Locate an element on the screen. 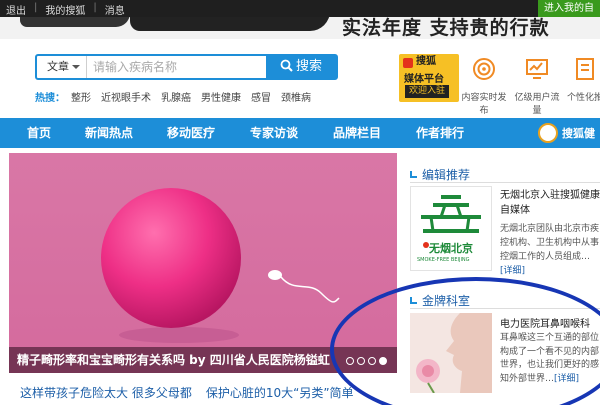 Image resolution: width=600 pixels, height=405 pixels. top-bar: 退出 | 我的搜狐 | 消息 进入我的自 is located at coordinates (300, 8).